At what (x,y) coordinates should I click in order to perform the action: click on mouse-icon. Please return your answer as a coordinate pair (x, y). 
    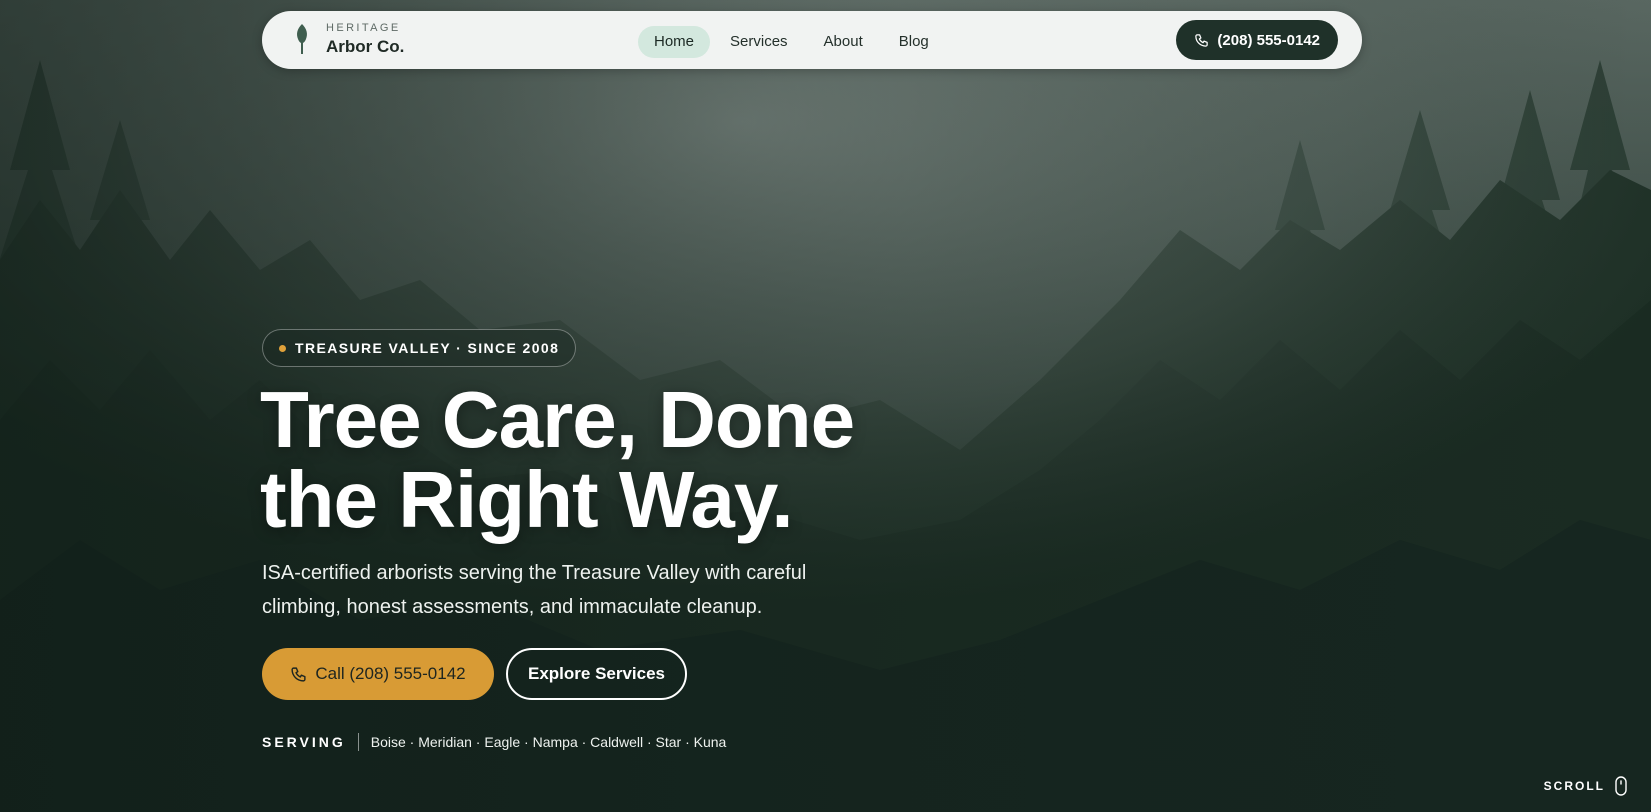
    Looking at the image, I should click on (1621, 786).